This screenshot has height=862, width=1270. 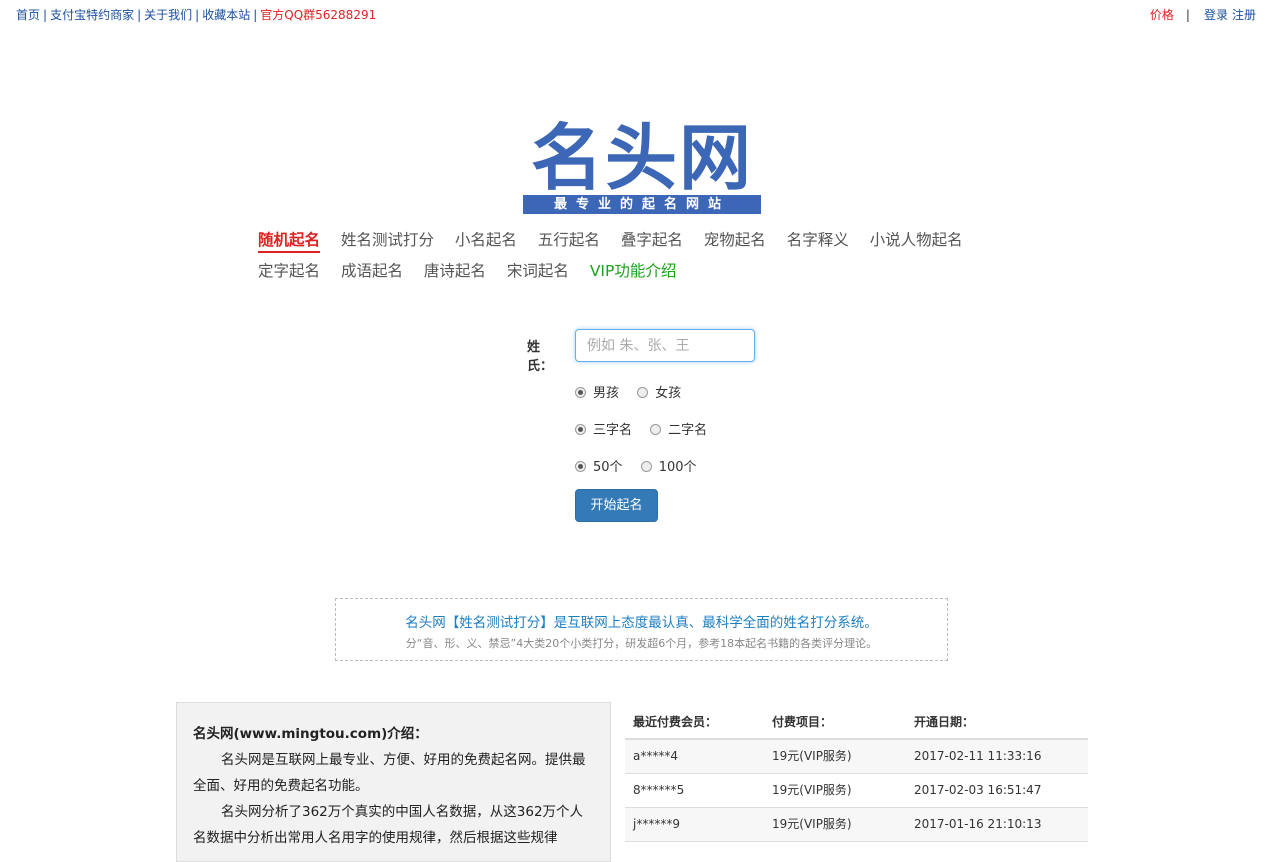 I want to click on member-date: 2017-01-16 21:10:13, so click(x=978, y=824).